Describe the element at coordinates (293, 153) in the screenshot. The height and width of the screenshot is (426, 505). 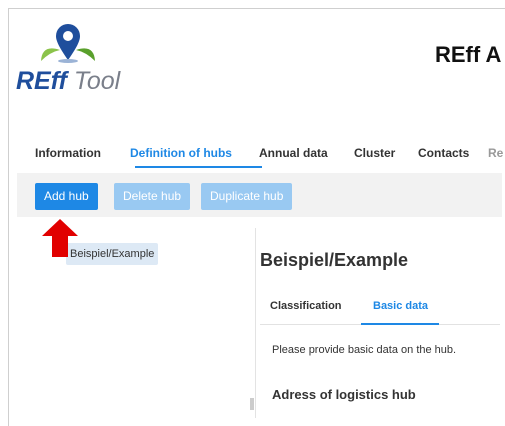
I see `tab-annual-data: Annual data` at that location.